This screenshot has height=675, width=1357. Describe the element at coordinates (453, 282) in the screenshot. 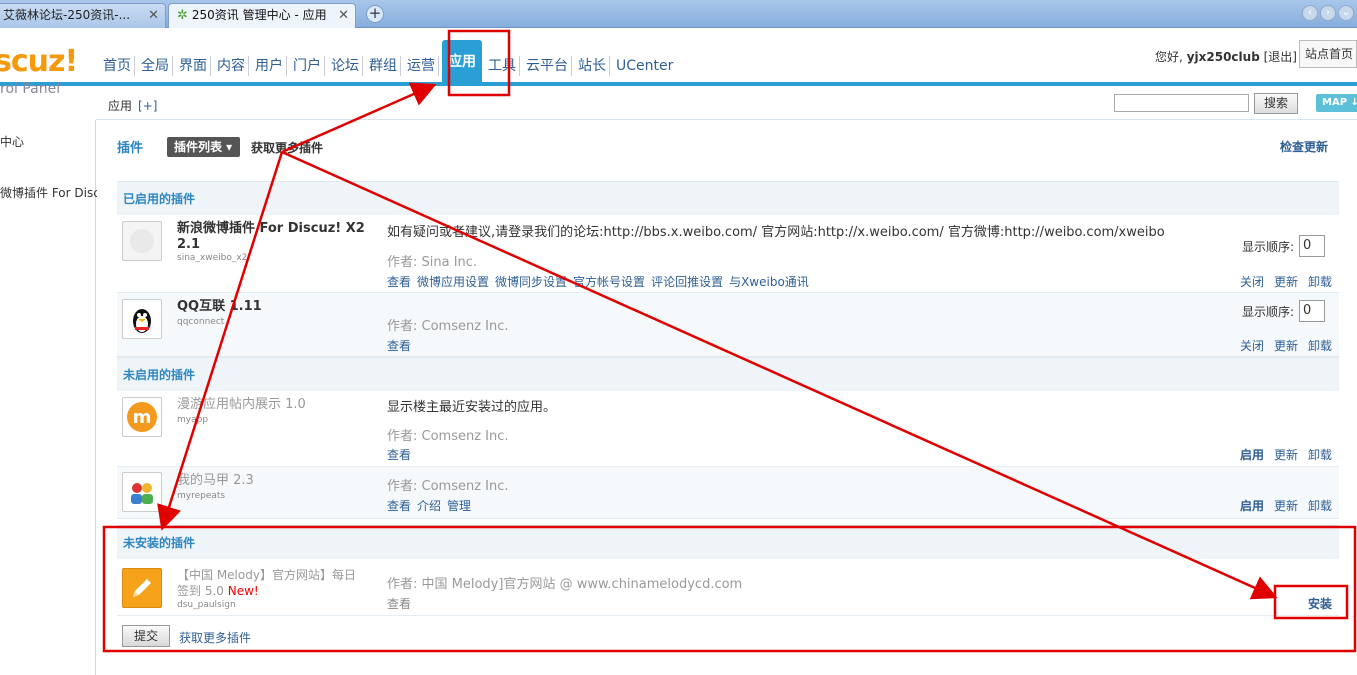

I see `weibo-app-settings-link: 微博应用设置` at that location.